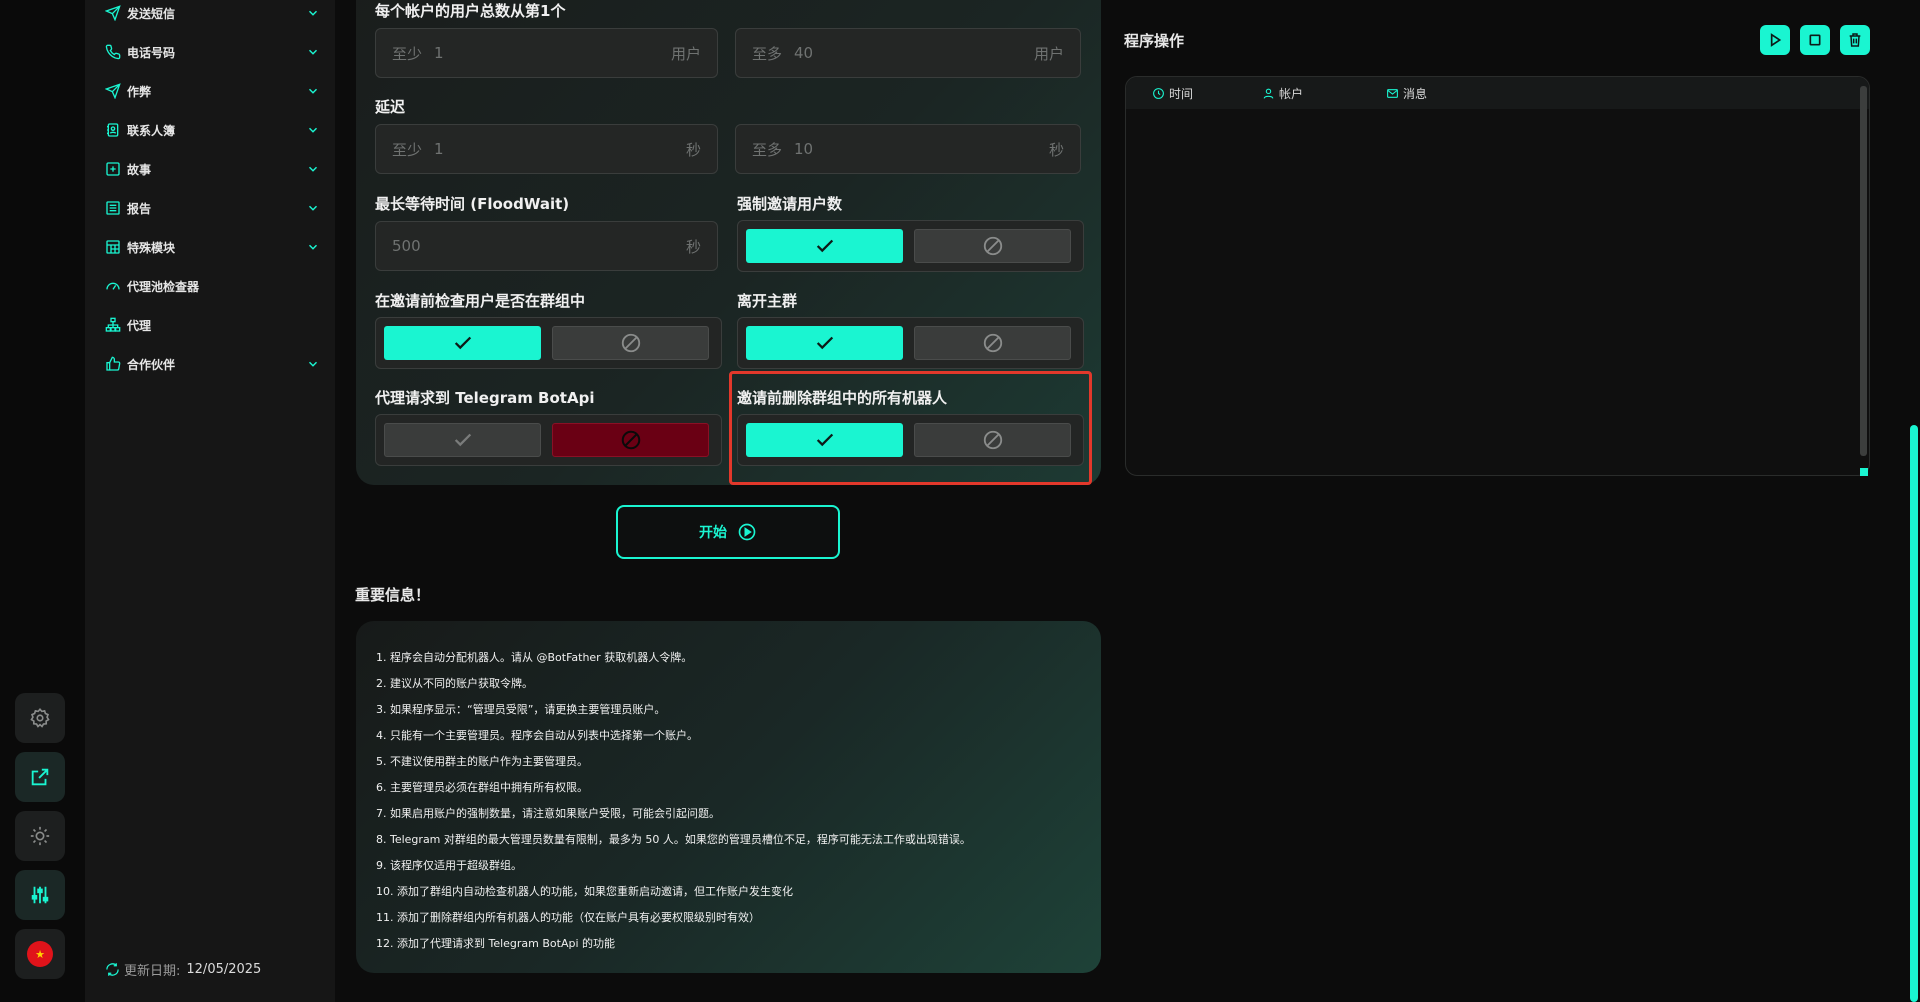 This screenshot has width=1920, height=1002. What do you see at coordinates (113, 169) in the screenshot?
I see `plus-square-icon` at bounding box center [113, 169].